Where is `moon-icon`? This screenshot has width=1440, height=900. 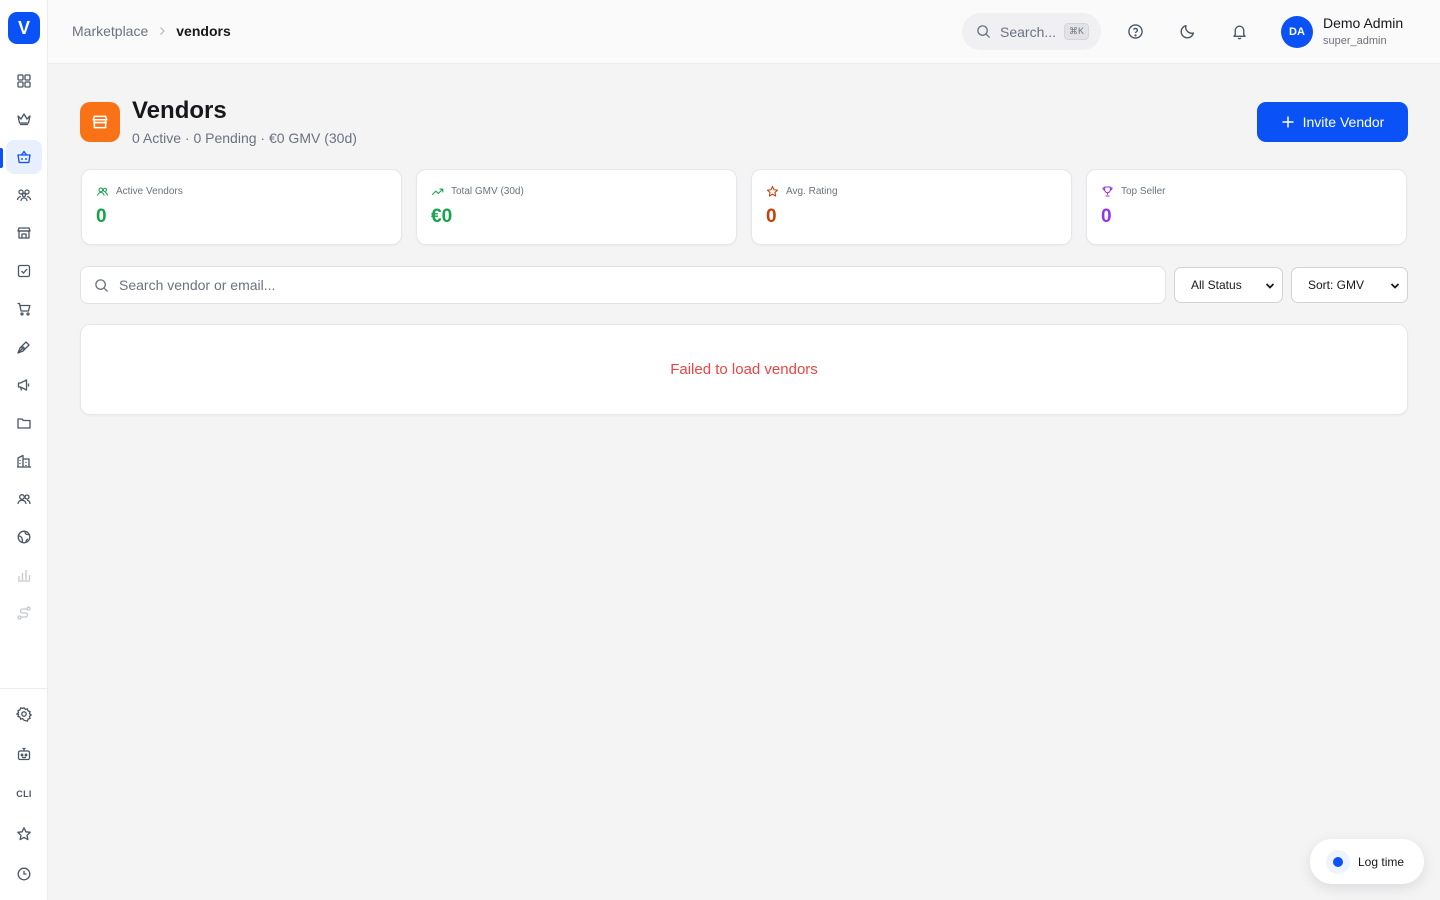
moon-icon is located at coordinates (1187, 31).